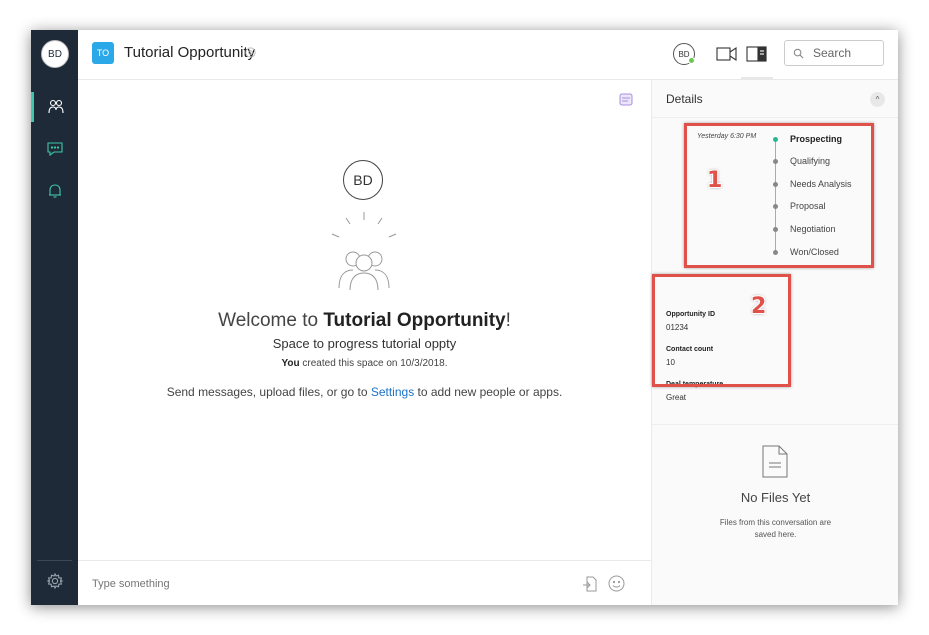  I want to click on document-icon, so click(775, 461).